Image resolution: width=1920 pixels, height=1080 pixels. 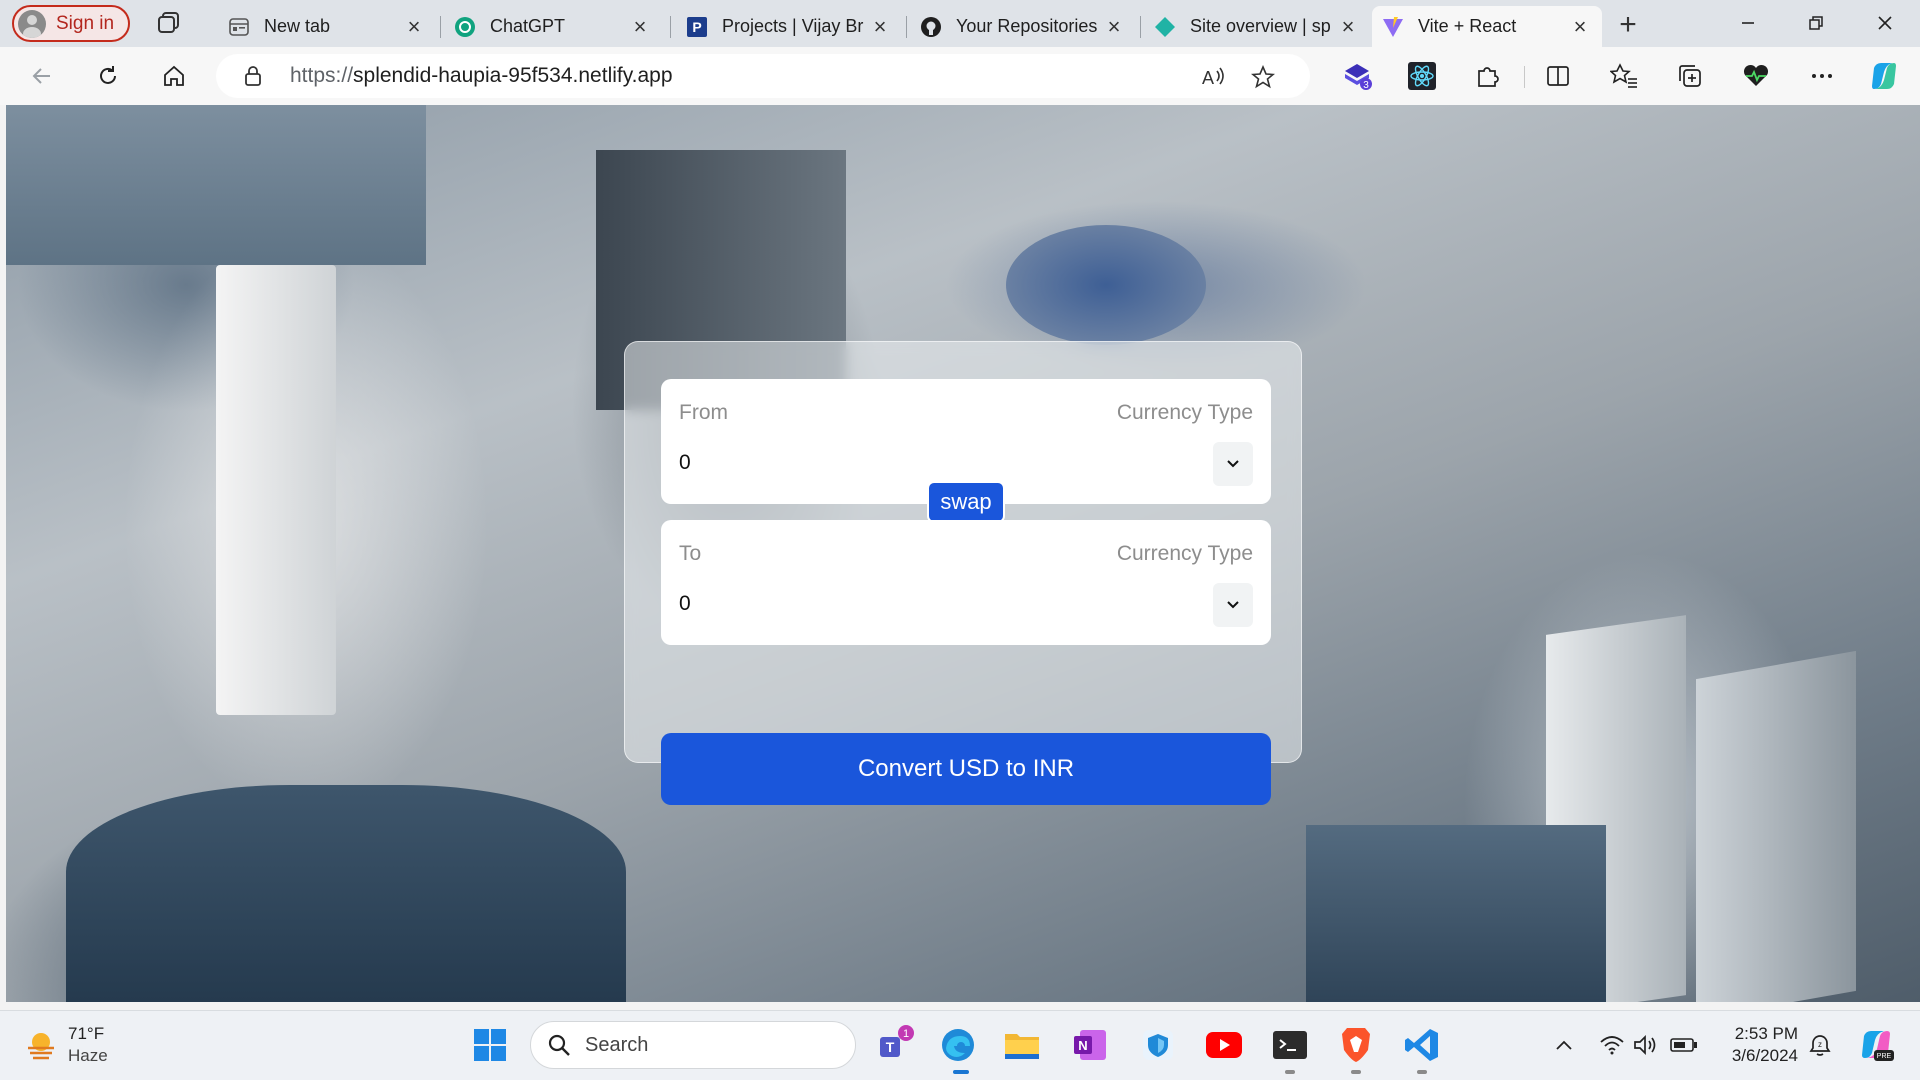 I want to click on tab-site-overview: Site overview | sp ×, so click(x=1257, y=26).